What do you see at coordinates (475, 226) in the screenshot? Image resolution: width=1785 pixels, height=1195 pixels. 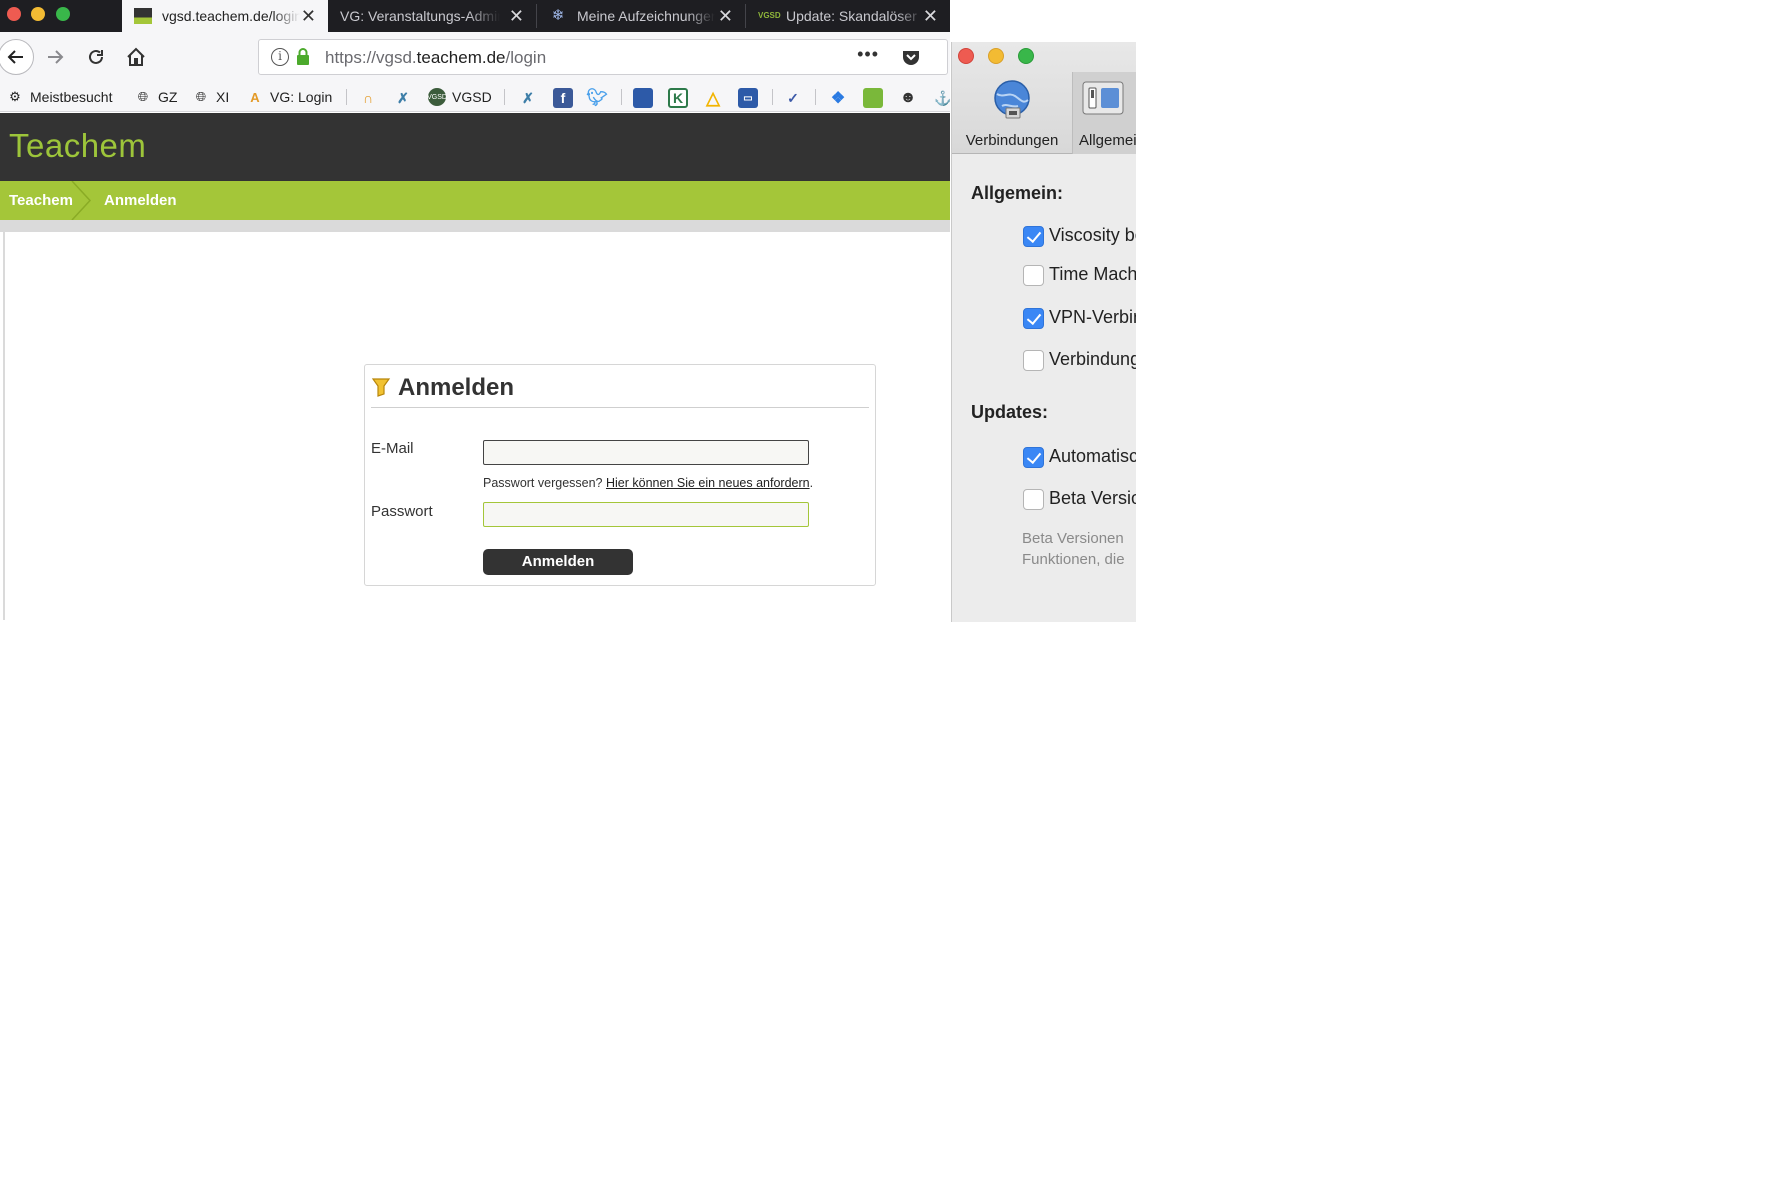 I see `content-top-border` at bounding box center [475, 226].